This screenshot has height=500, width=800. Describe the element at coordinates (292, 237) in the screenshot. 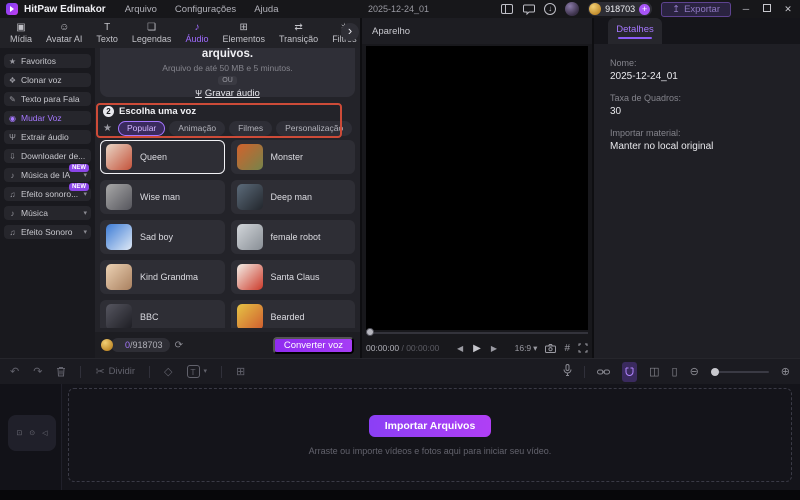

I see `voice-card-female-robot: female robot` at that location.